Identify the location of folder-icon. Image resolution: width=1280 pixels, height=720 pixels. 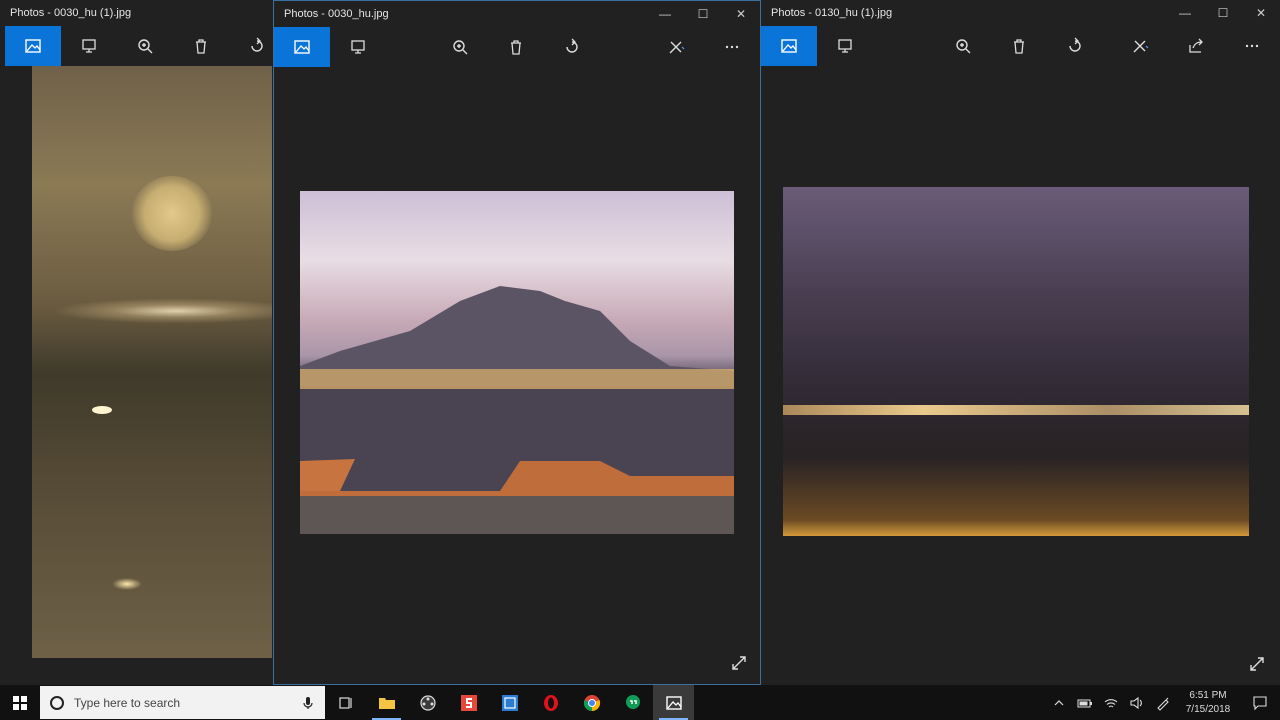
(386, 703).